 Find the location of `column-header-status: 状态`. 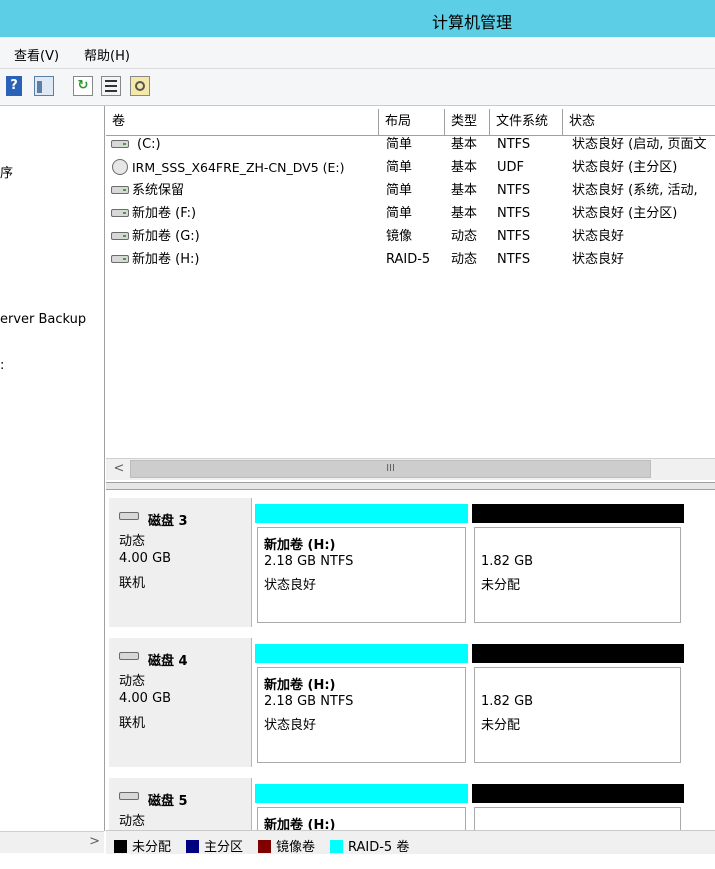

column-header-status: 状态 is located at coordinates (639, 122).